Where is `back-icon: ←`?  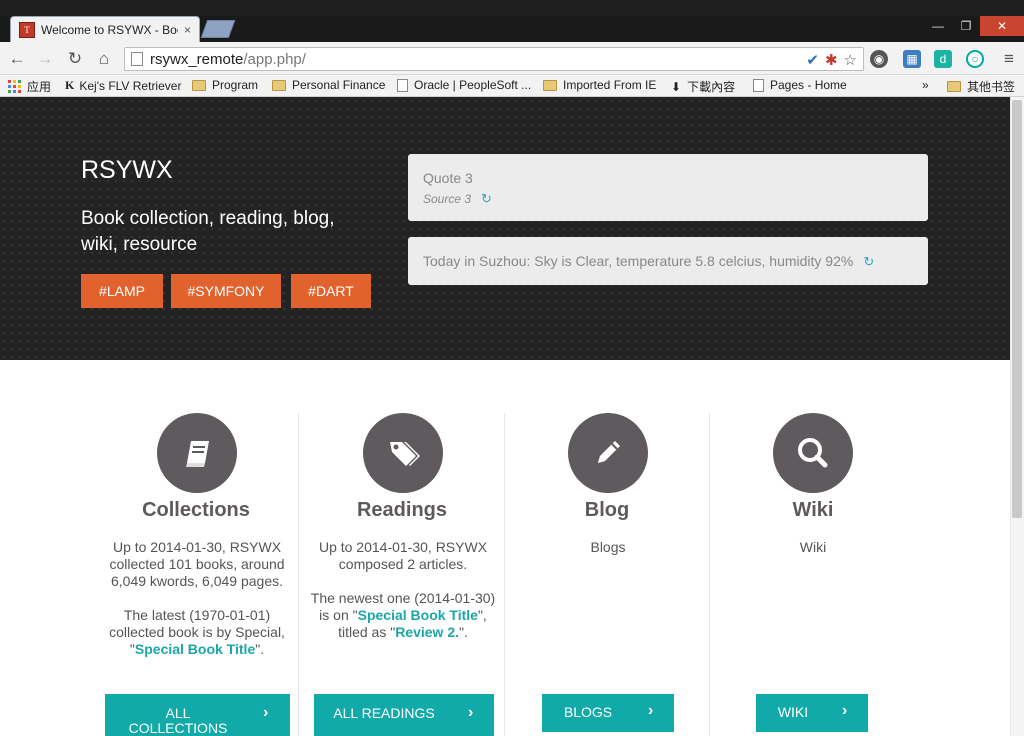 back-icon: ← is located at coordinates (17, 59).